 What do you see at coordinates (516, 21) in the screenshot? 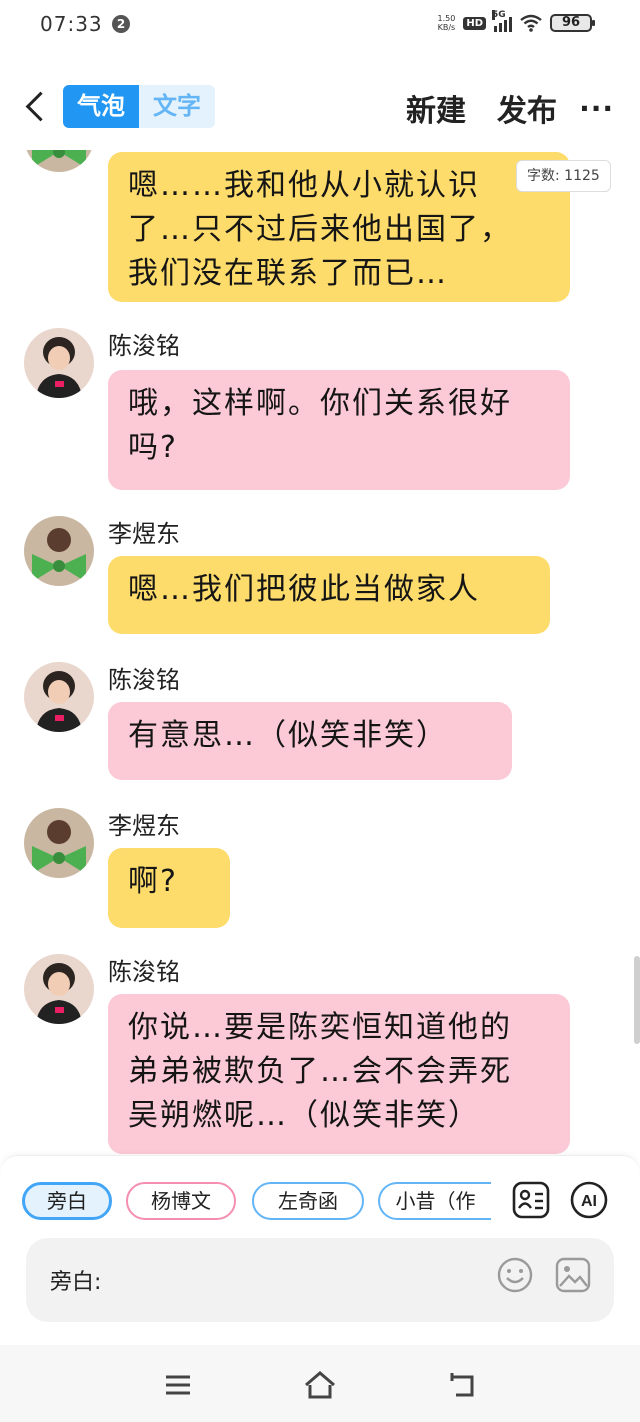
I see `status-icons: 1.50 KB/s HD 5G 96` at bounding box center [516, 21].